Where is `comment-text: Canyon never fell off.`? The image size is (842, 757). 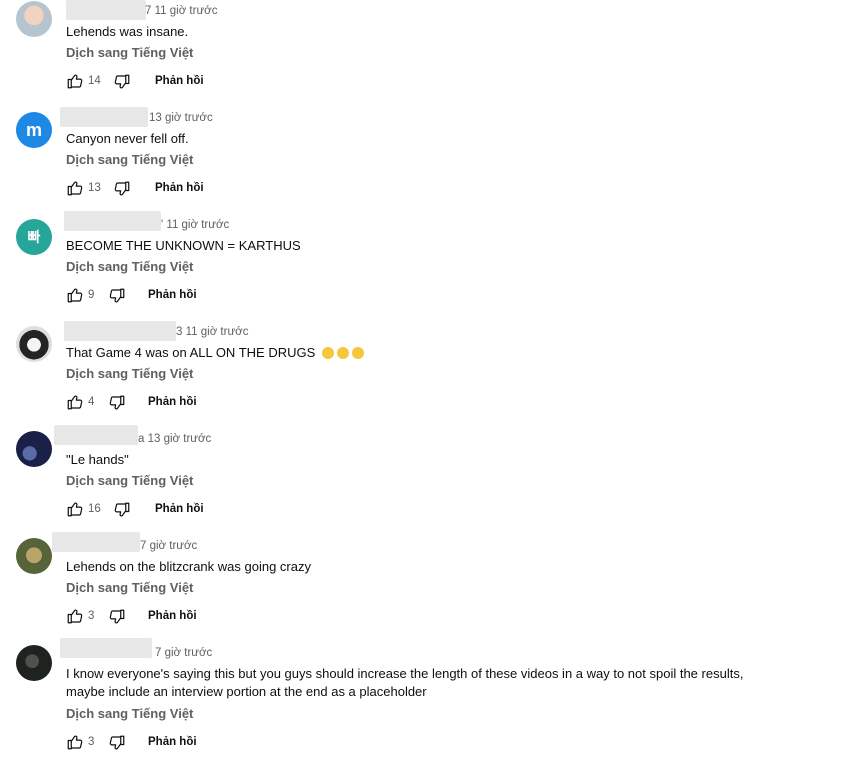 comment-text: Canyon never fell off. is located at coordinates (127, 138).